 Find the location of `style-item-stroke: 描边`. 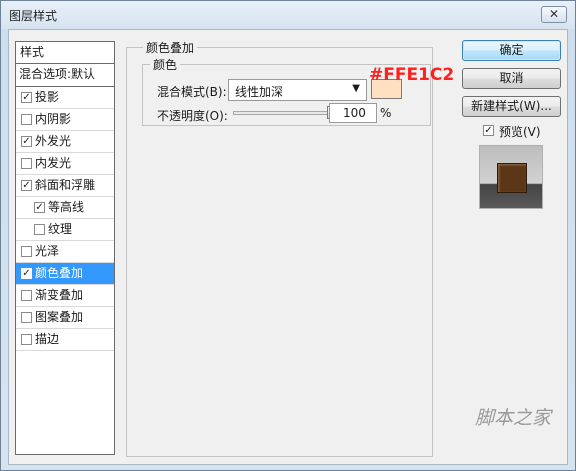

style-item-stroke: 描边 is located at coordinates (65, 340).